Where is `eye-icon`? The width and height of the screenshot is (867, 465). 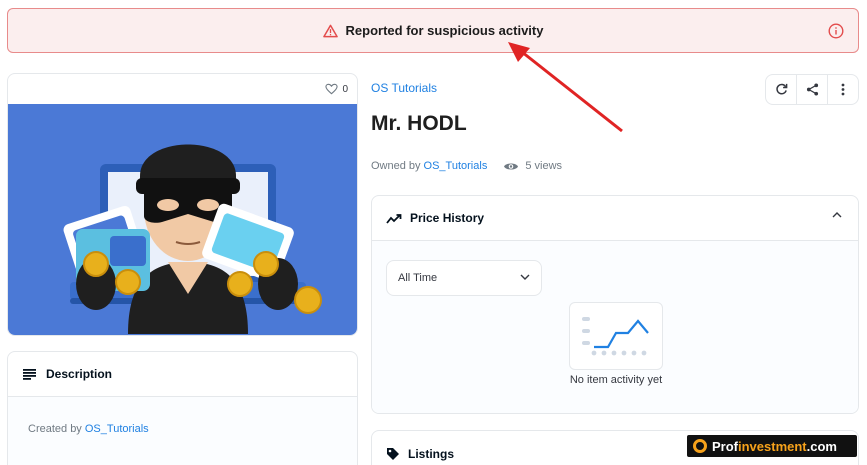
eye-icon is located at coordinates (511, 166).